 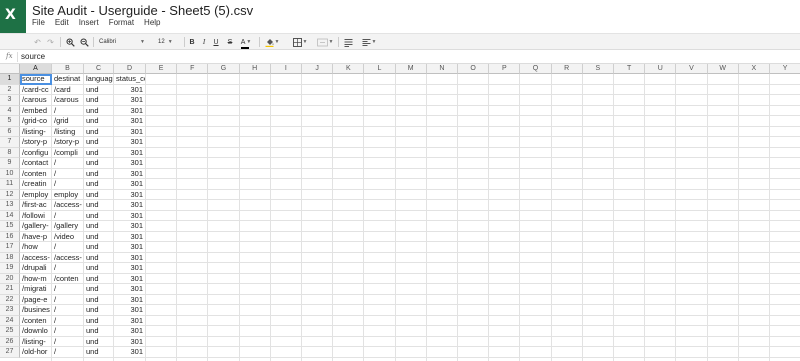 I want to click on row-header-23: 23, so click(x=10, y=310).